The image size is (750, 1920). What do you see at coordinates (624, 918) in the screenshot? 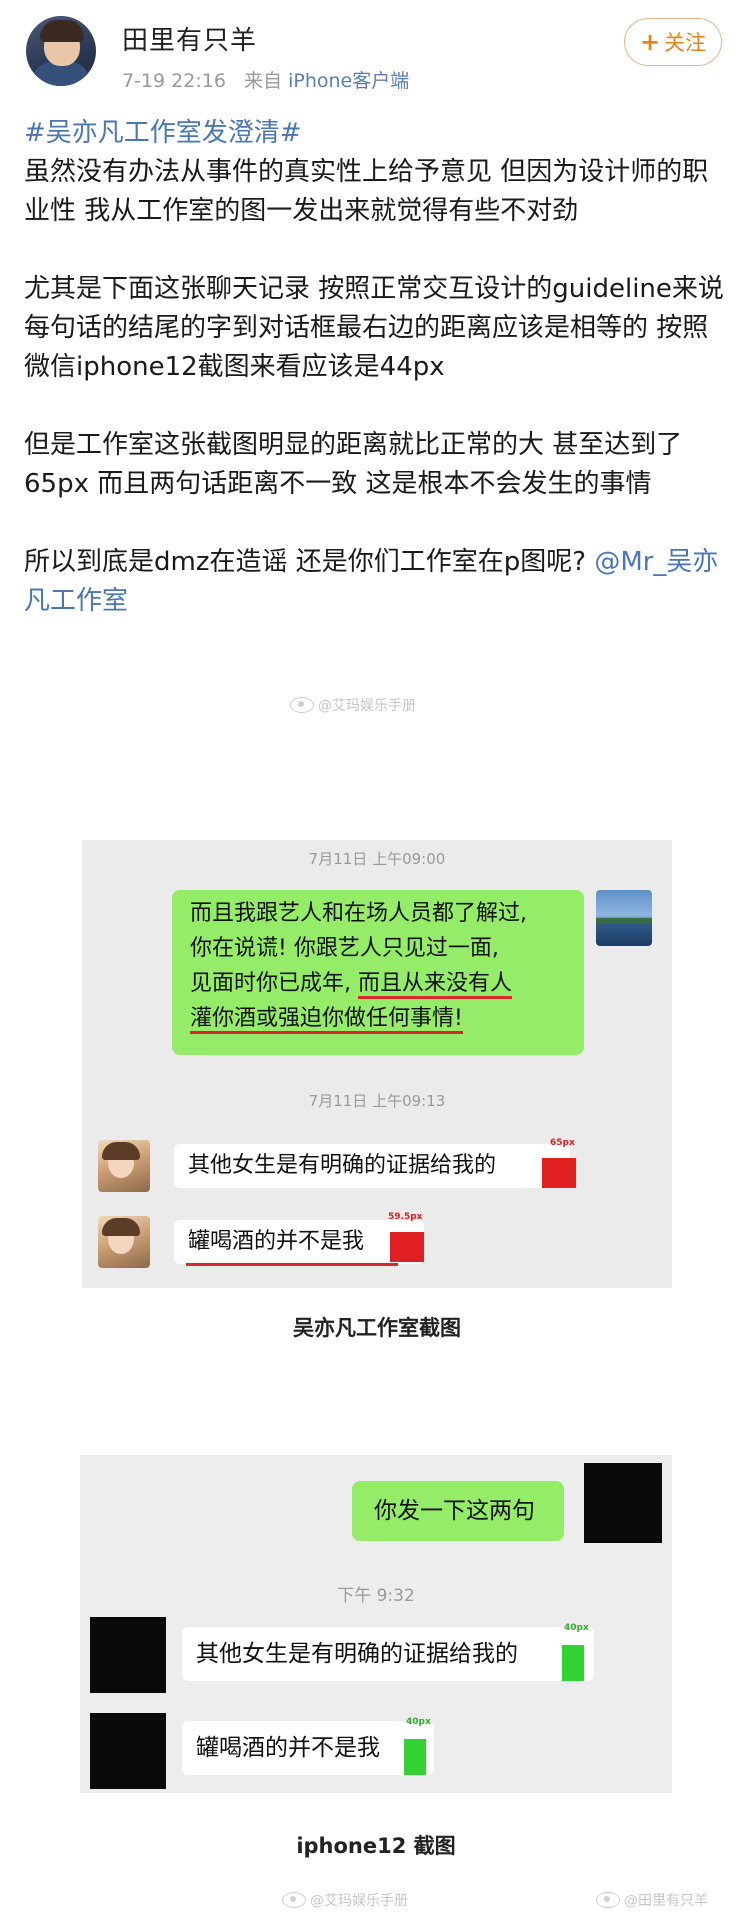
I see `sender-avatar` at bounding box center [624, 918].